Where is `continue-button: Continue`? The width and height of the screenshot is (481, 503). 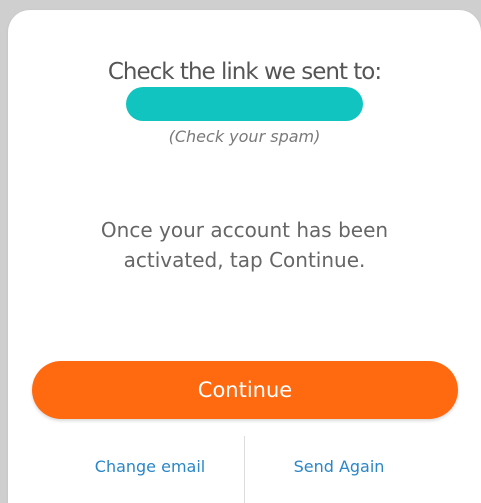
continue-button: Continue is located at coordinates (245, 390).